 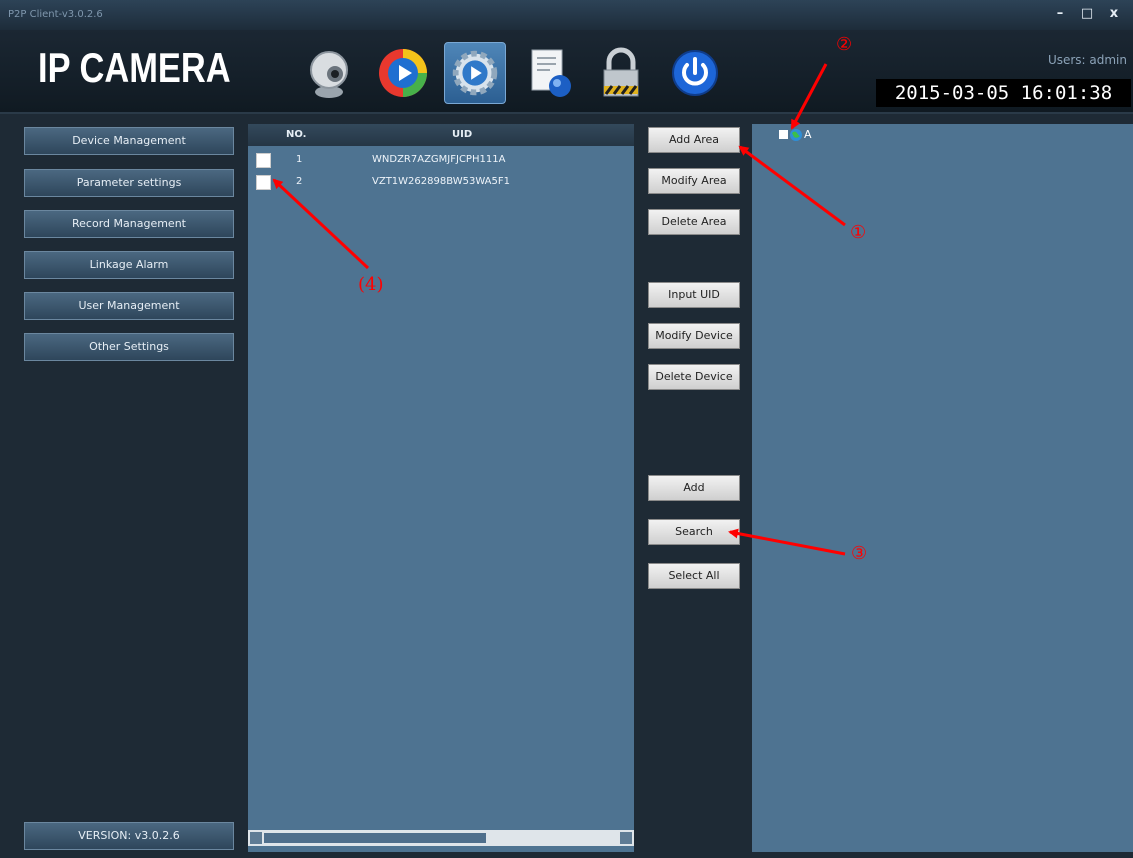 What do you see at coordinates (844, 44) in the screenshot?
I see `annotation-marker-2: ②` at bounding box center [844, 44].